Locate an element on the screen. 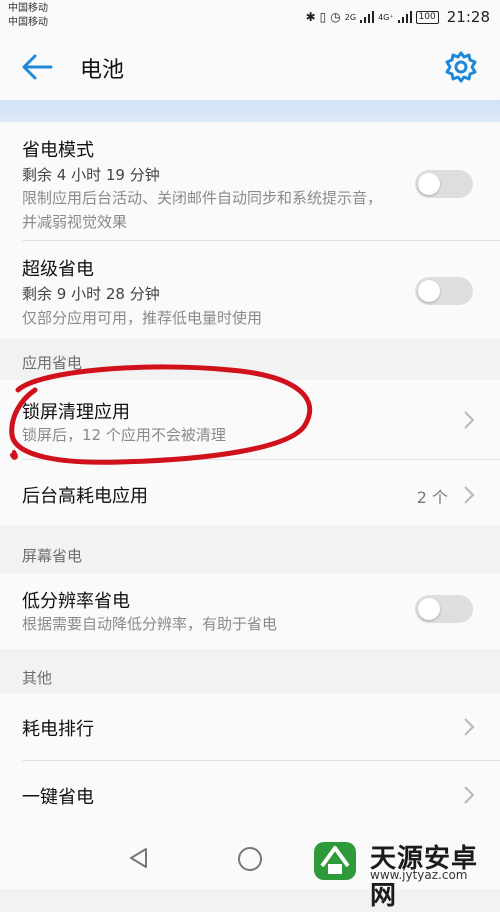 The width and height of the screenshot is (500, 912). high-drain-title: 后台高耗电应用 is located at coordinates (85, 496).